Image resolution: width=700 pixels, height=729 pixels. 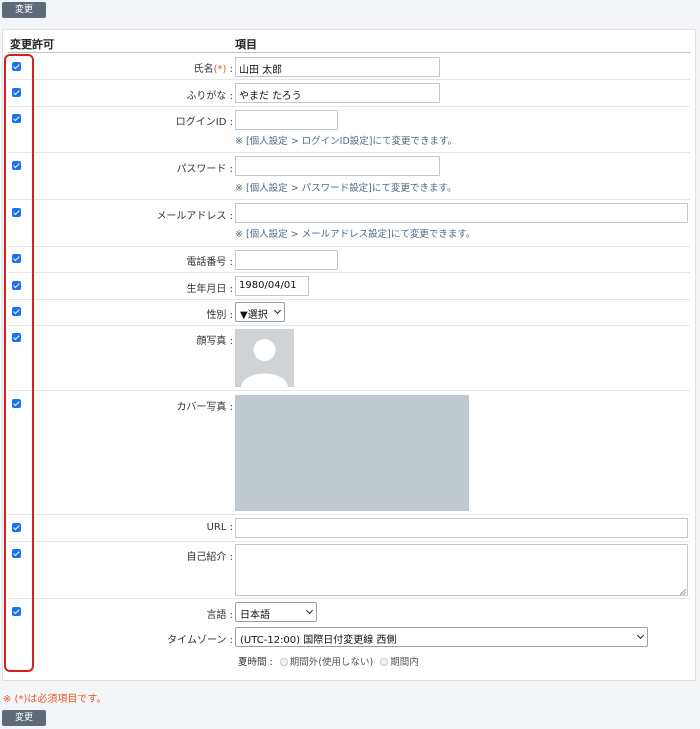 I want to click on permission-checkbox-language, so click(x=16, y=611).